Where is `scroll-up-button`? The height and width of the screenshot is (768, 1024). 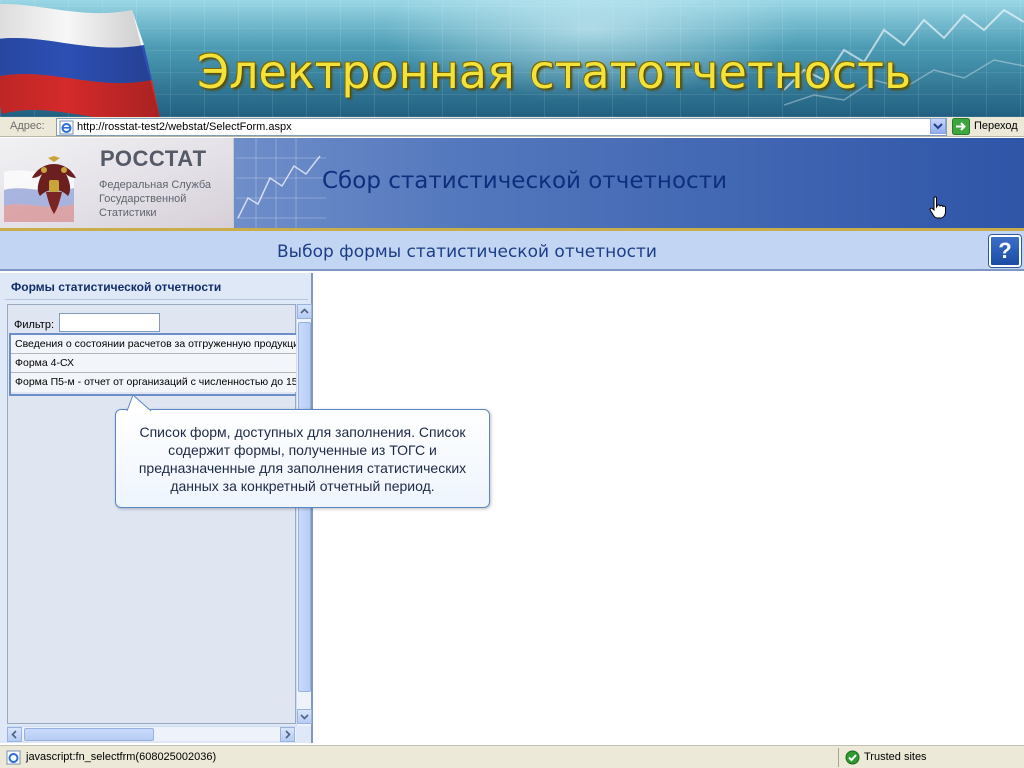
scroll-up-button is located at coordinates (304, 311).